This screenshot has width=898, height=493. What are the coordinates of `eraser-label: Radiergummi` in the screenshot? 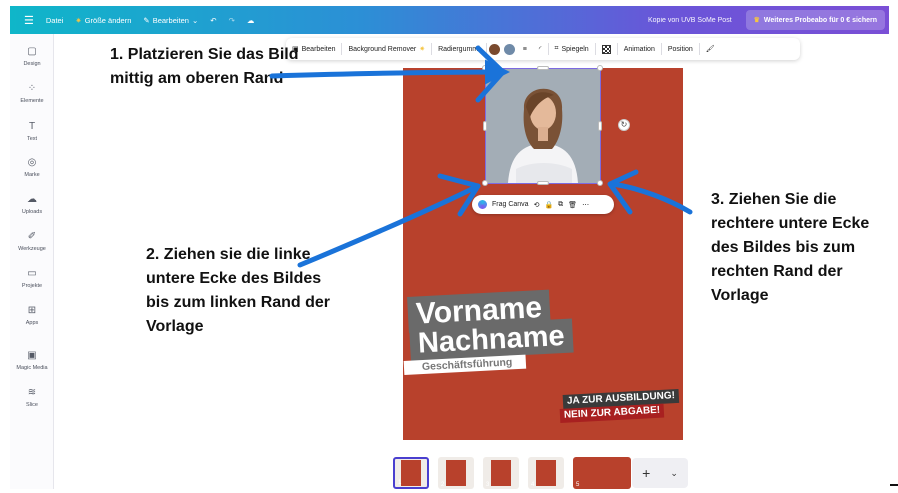 It's located at (459, 49).